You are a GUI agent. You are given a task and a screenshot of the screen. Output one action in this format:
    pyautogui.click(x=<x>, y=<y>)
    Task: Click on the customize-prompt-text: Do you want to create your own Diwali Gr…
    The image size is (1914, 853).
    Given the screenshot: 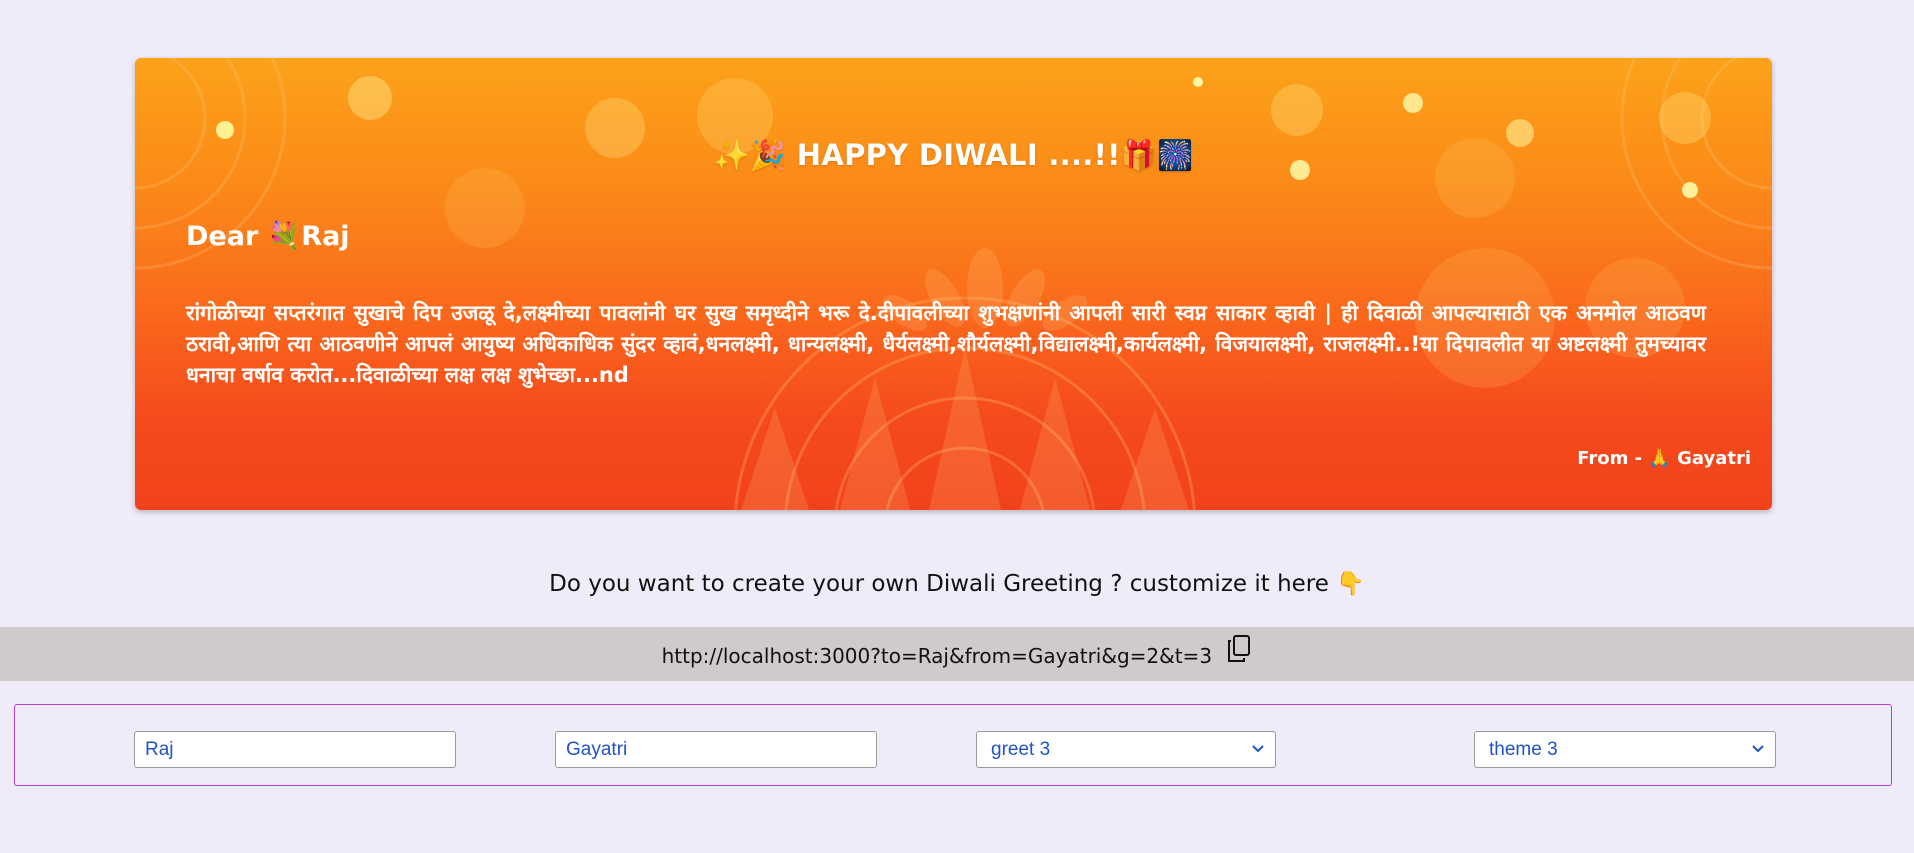 What is the action you would take?
    pyautogui.click(x=939, y=584)
    